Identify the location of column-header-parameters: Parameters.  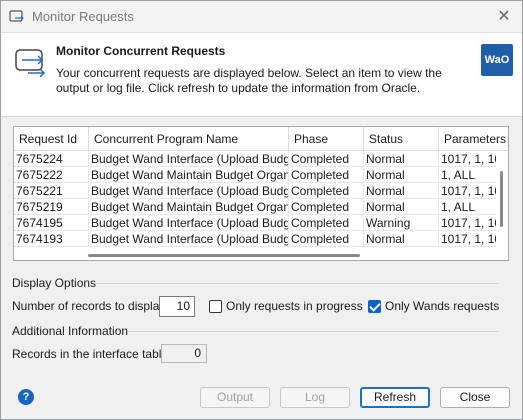
(473, 139).